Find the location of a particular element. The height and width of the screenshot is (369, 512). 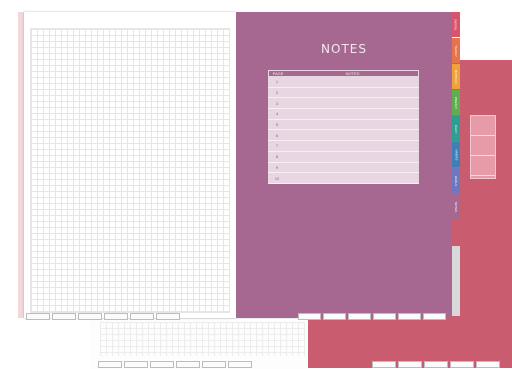

white-page-bottom-tabs is located at coordinates (175, 364).